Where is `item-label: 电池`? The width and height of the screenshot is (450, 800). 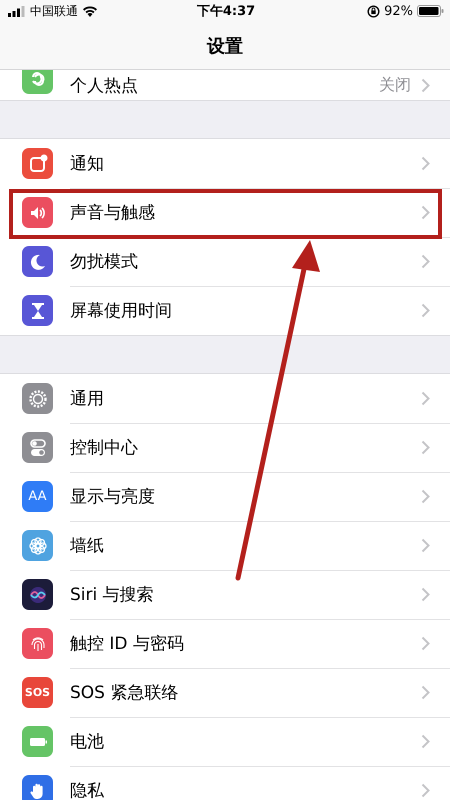
item-label: 电池 is located at coordinates (87, 741).